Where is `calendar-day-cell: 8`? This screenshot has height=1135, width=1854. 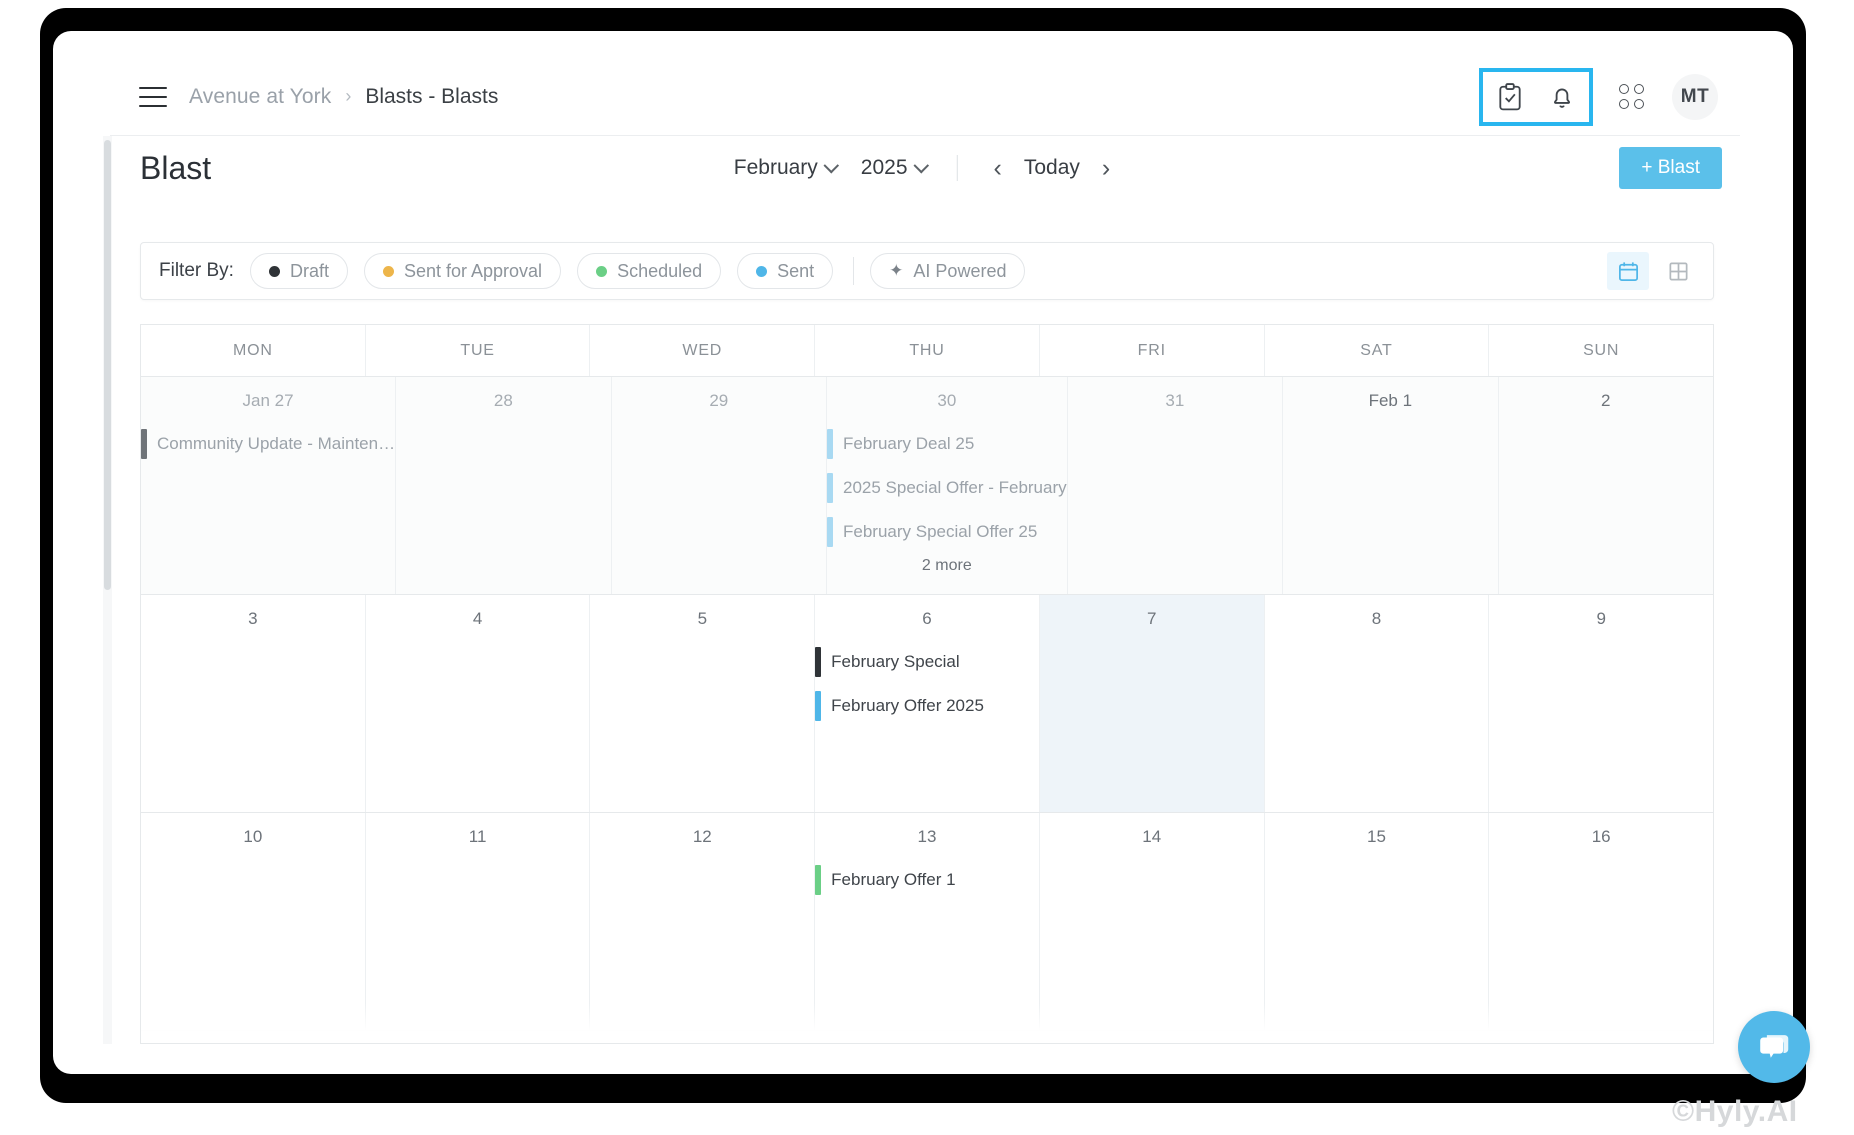 calendar-day-cell: 8 is located at coordinates (1377, 703).